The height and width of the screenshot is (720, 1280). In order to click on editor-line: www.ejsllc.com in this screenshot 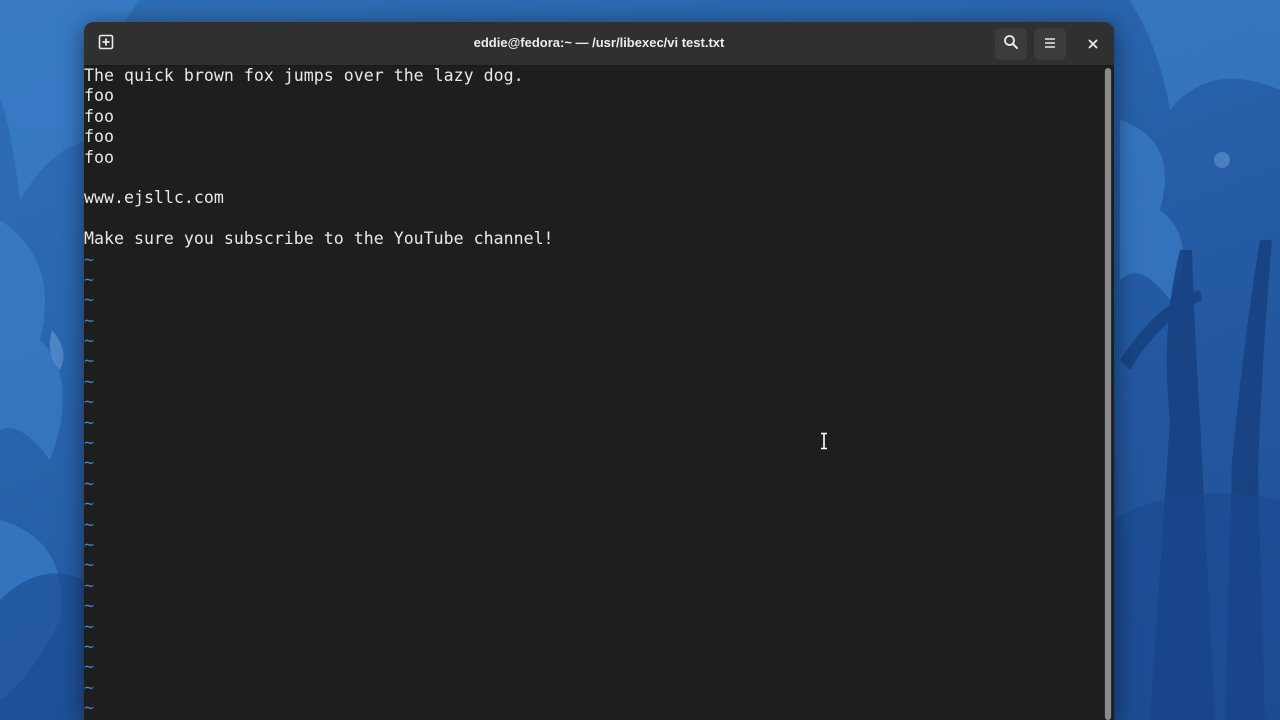, I will do `click(154, 198)`.